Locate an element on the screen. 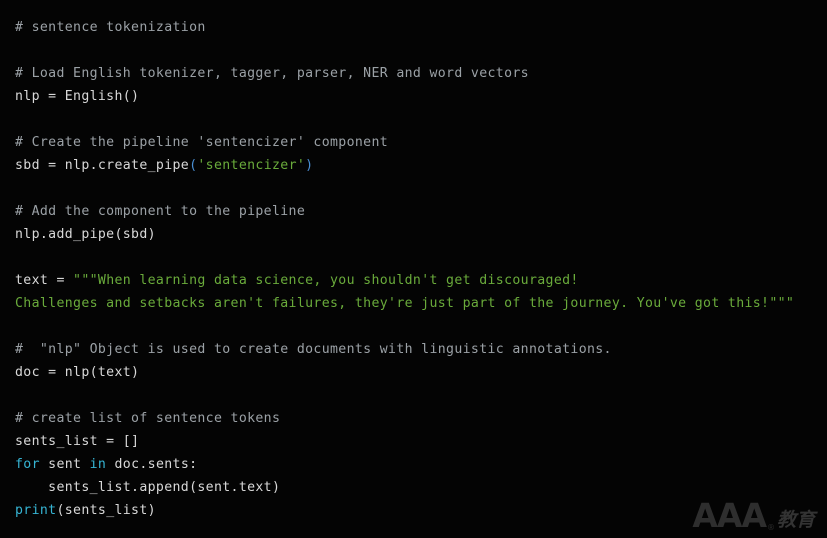  code-statement: sents_list.append(sent.text) is located at coordinates (148, 487).